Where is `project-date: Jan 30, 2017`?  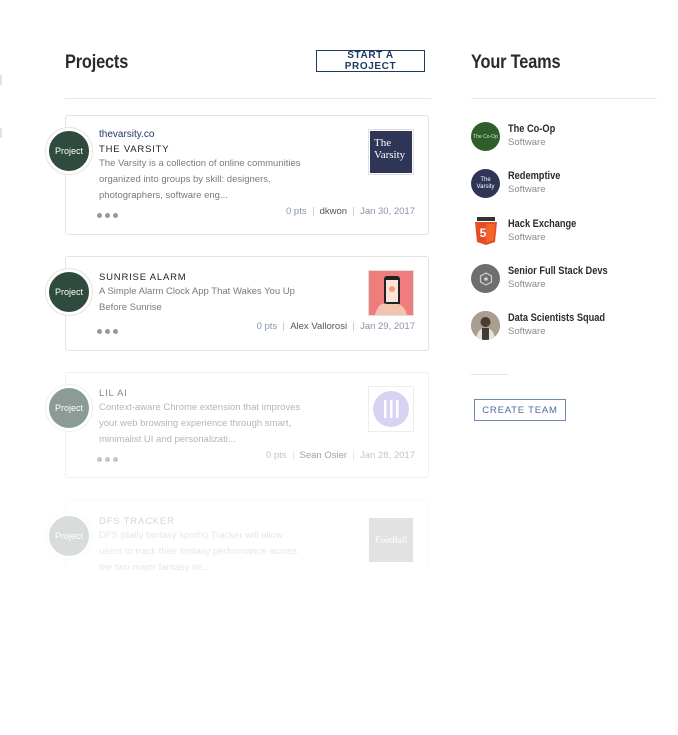
project-date: Jan 30, 2017 is located at coordinates (387, 211).